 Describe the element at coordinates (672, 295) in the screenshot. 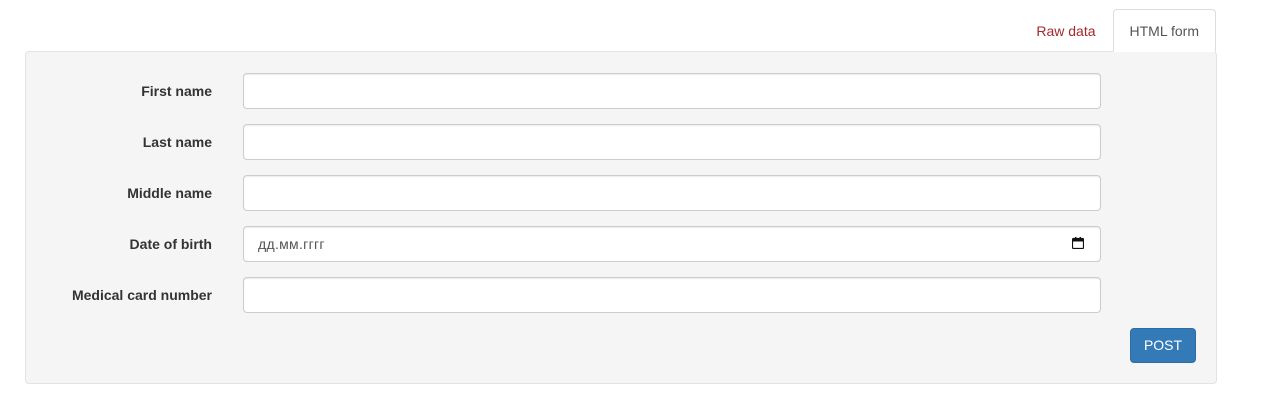

I see `medical-card-number-input` at that location.